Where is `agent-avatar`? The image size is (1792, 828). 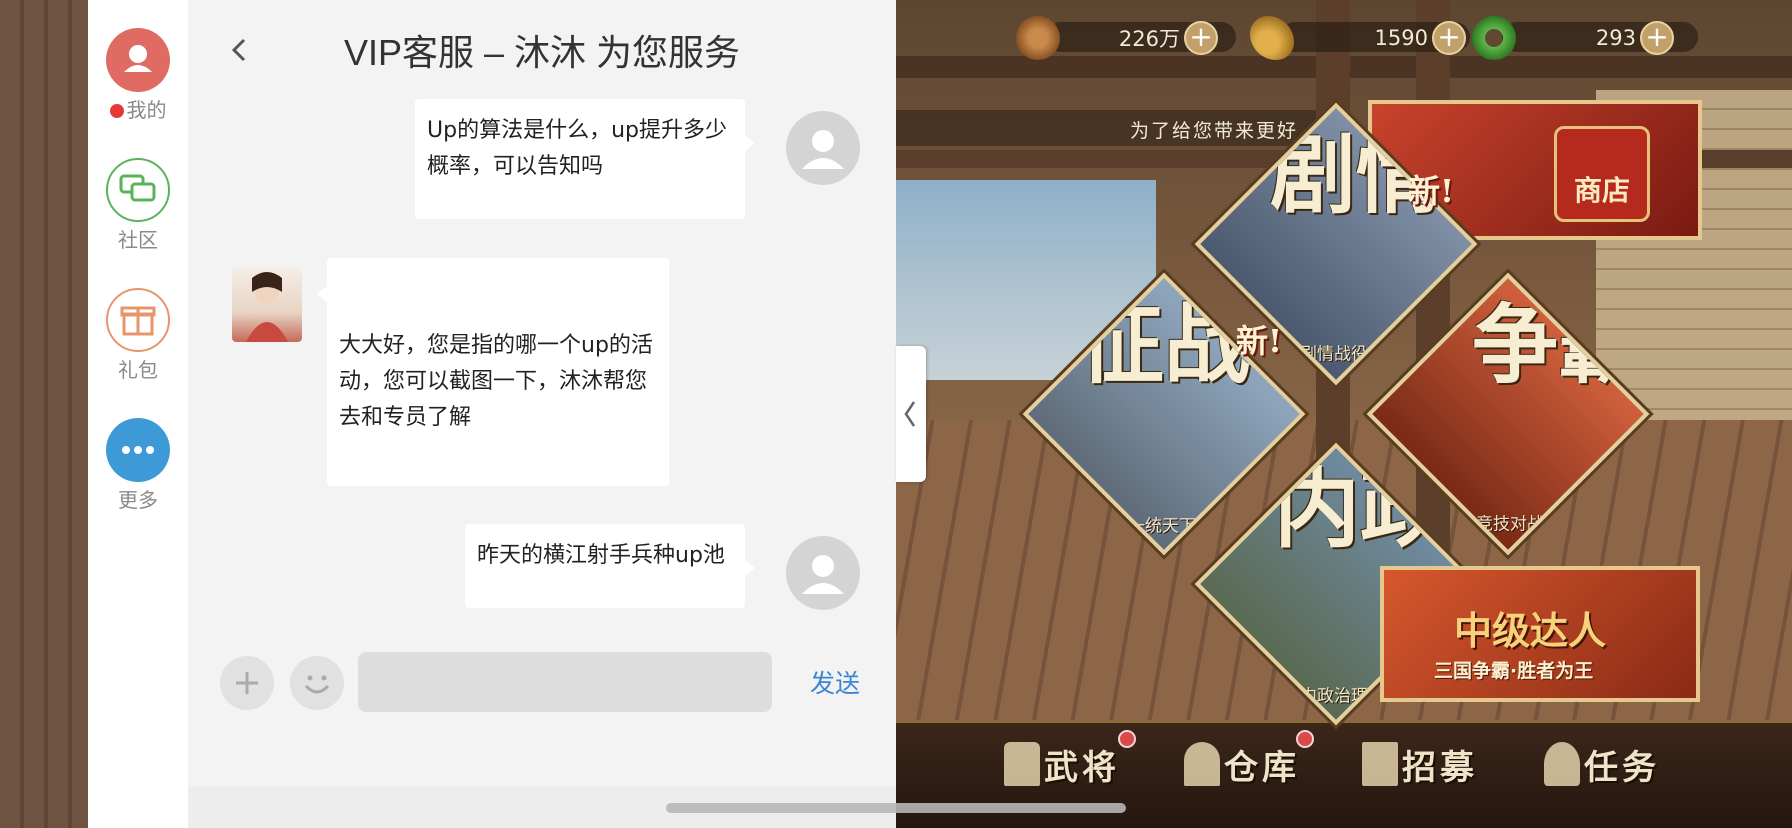 agent-avatar is located at coordinates (267, 305).